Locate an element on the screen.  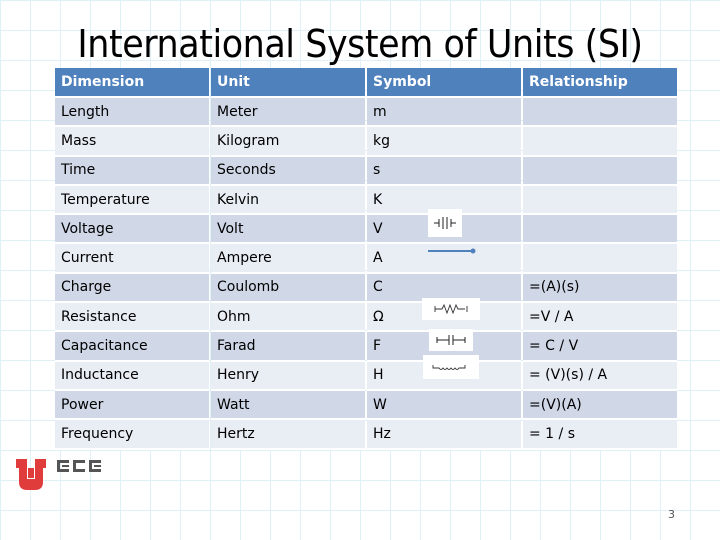
table-row: Inductance Henry H = (V)(s) / A is located at coordinates (366, 376).